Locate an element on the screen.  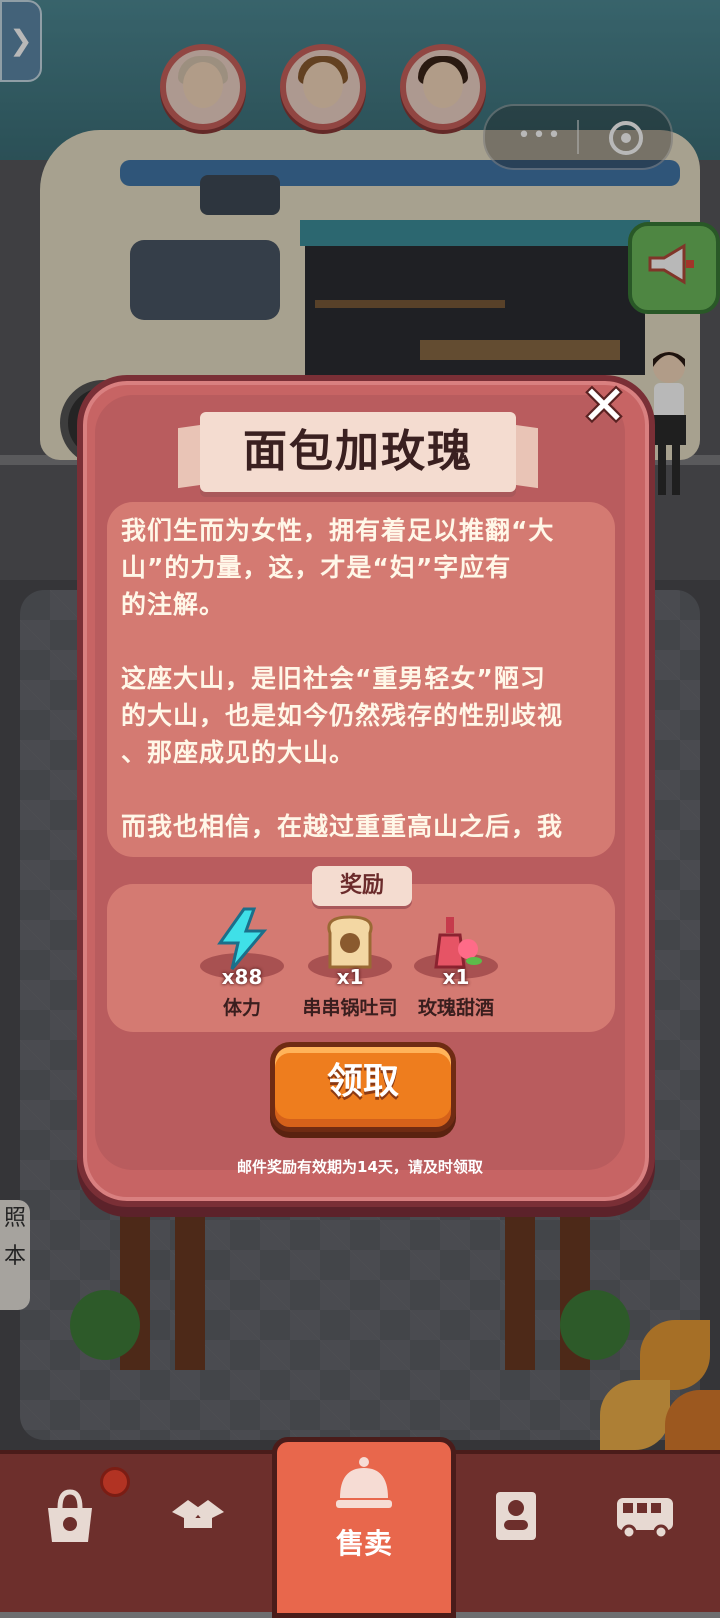
nav-sell-label: 售卖 is located at coordinates (363, 1543).